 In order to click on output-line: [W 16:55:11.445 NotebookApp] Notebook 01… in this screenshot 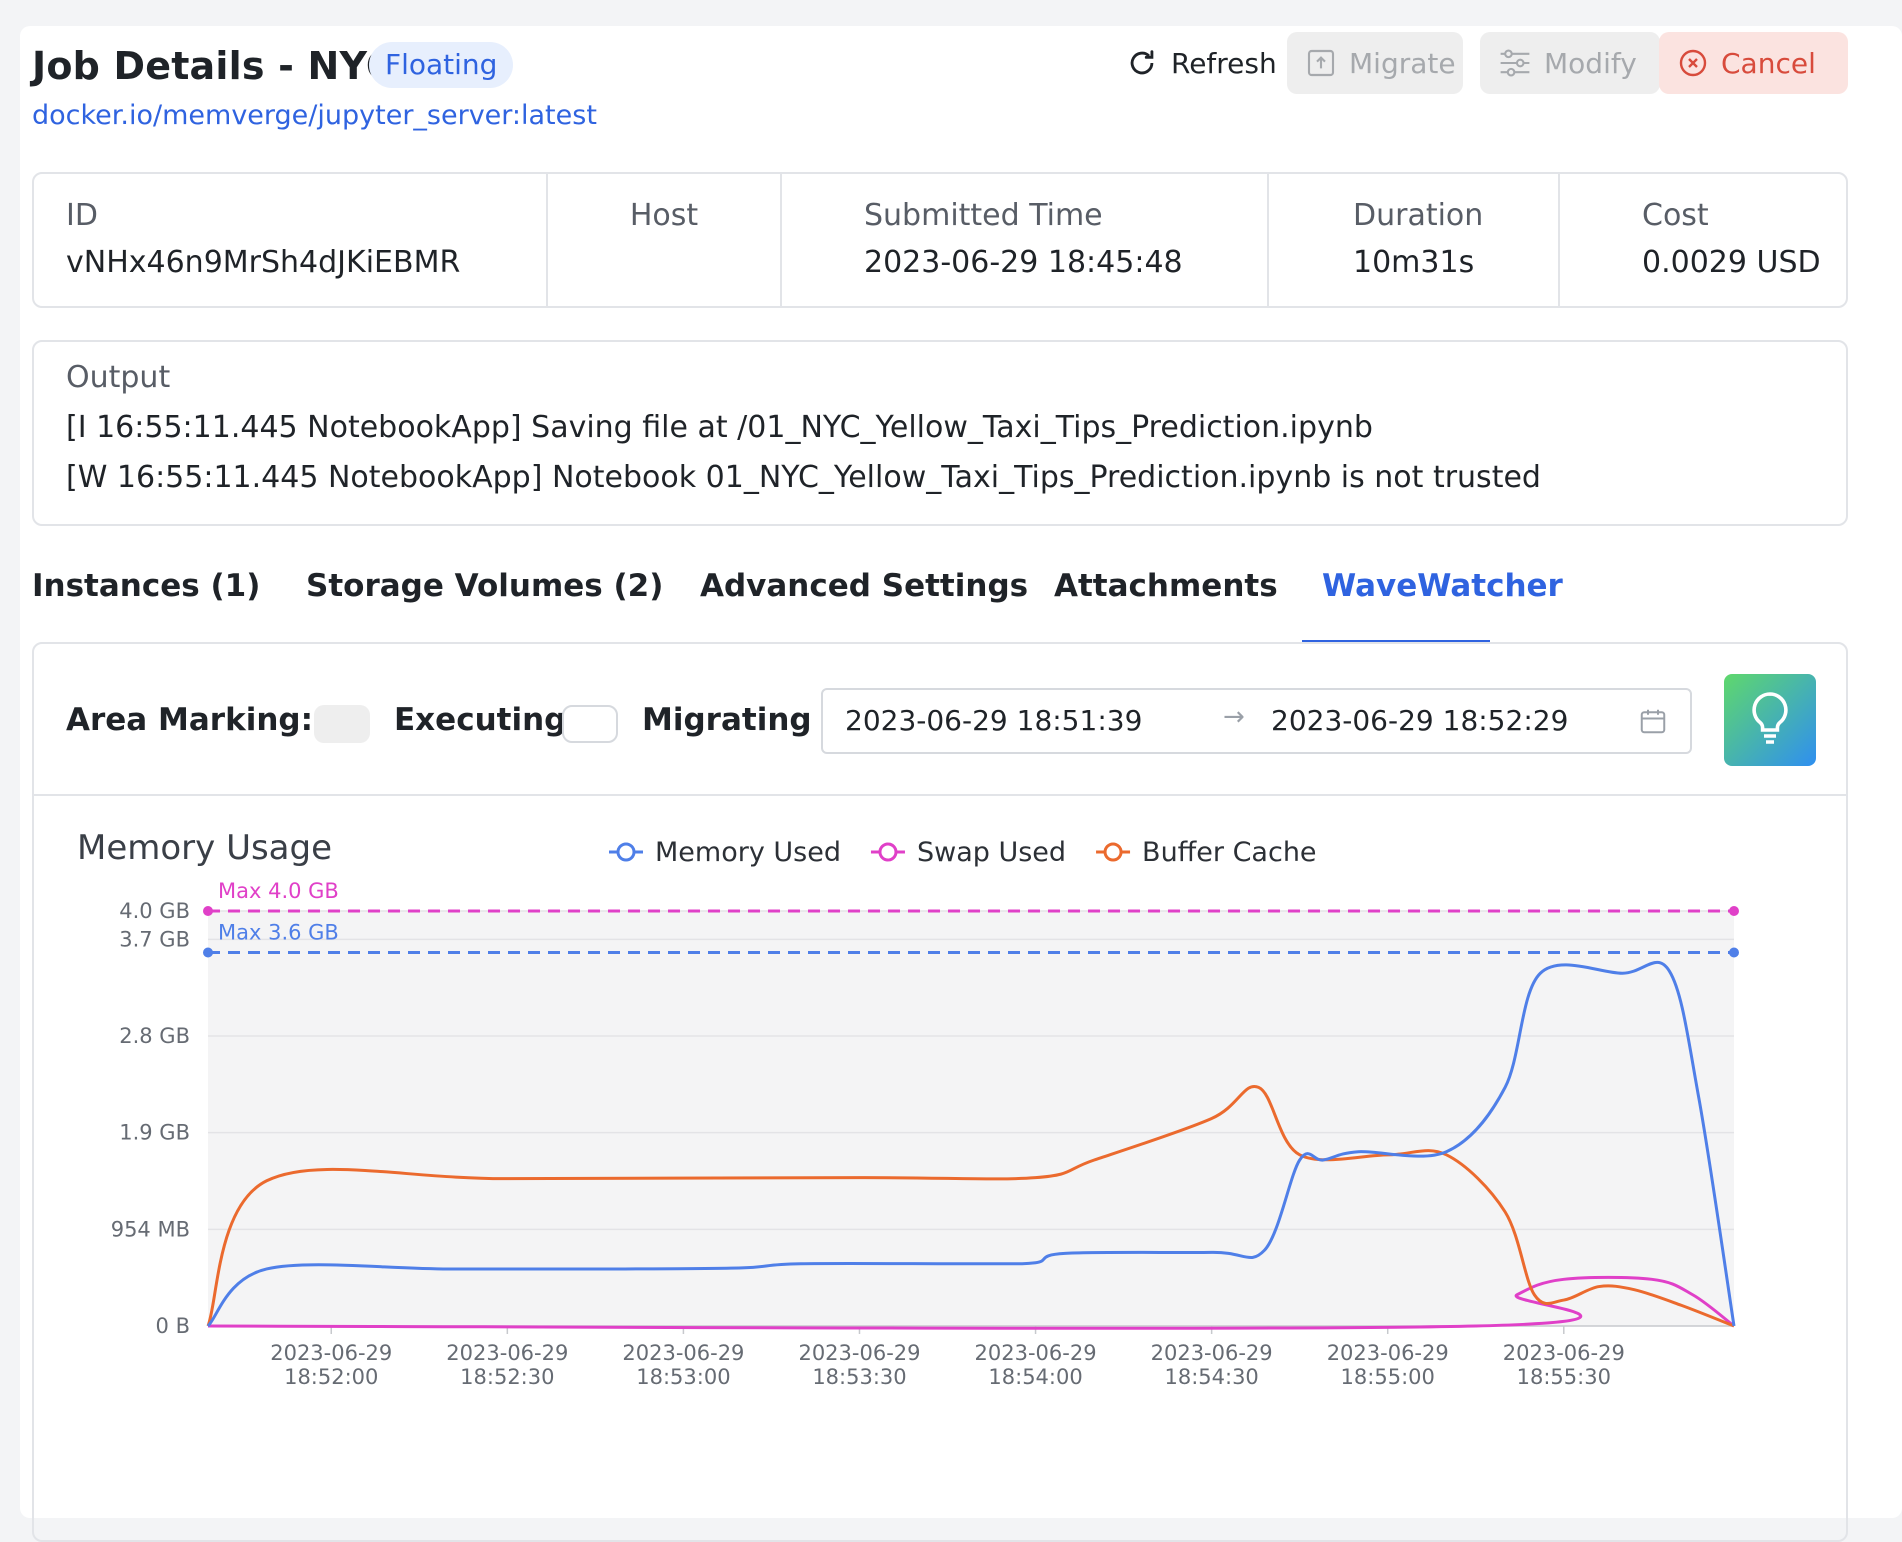, I will do `click(803, 477)`.